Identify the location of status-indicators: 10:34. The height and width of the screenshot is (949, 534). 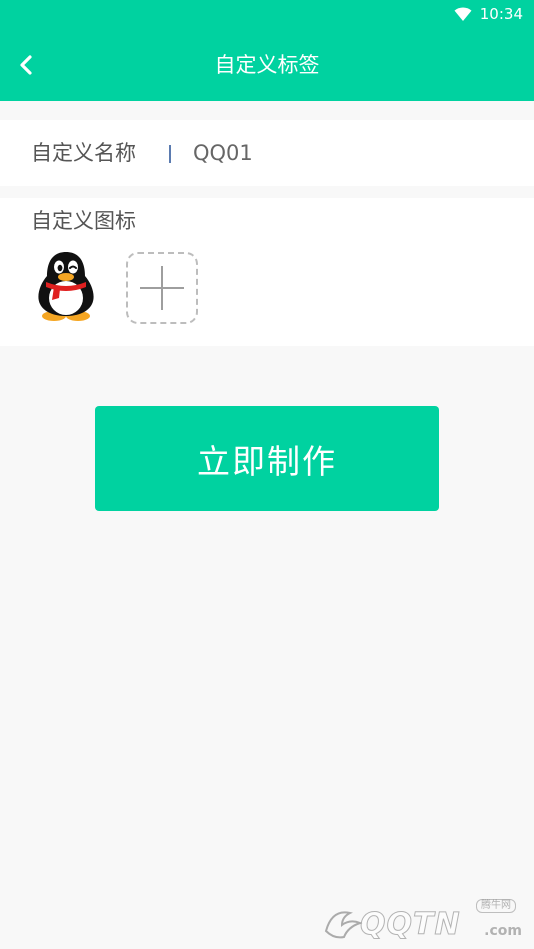
(488, 14).